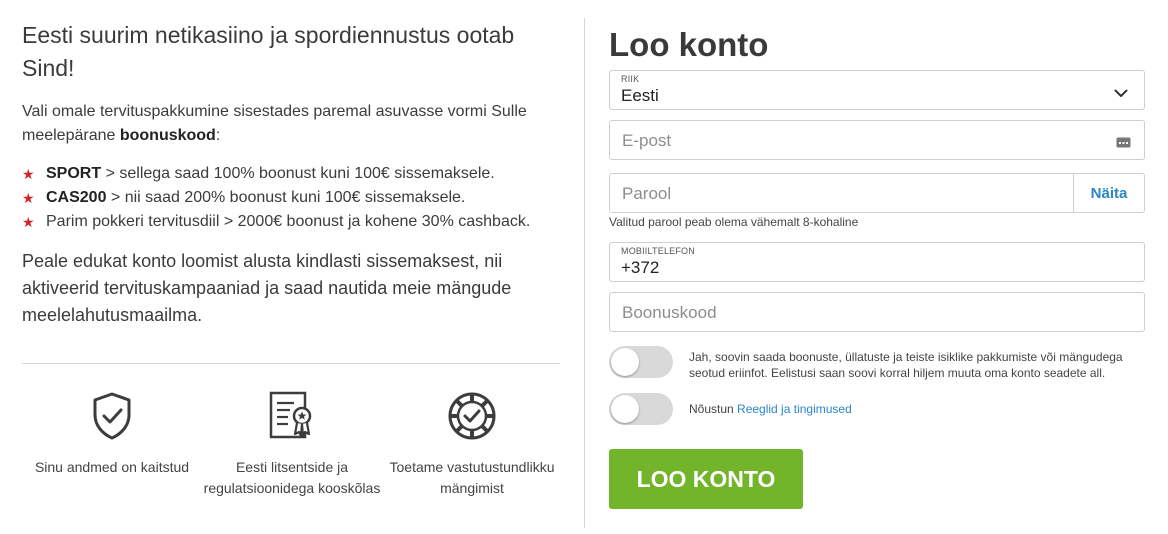  Describe the element at coordinates (76, 197) in the screenshot. I see `offer-code: CAS200` at that location.